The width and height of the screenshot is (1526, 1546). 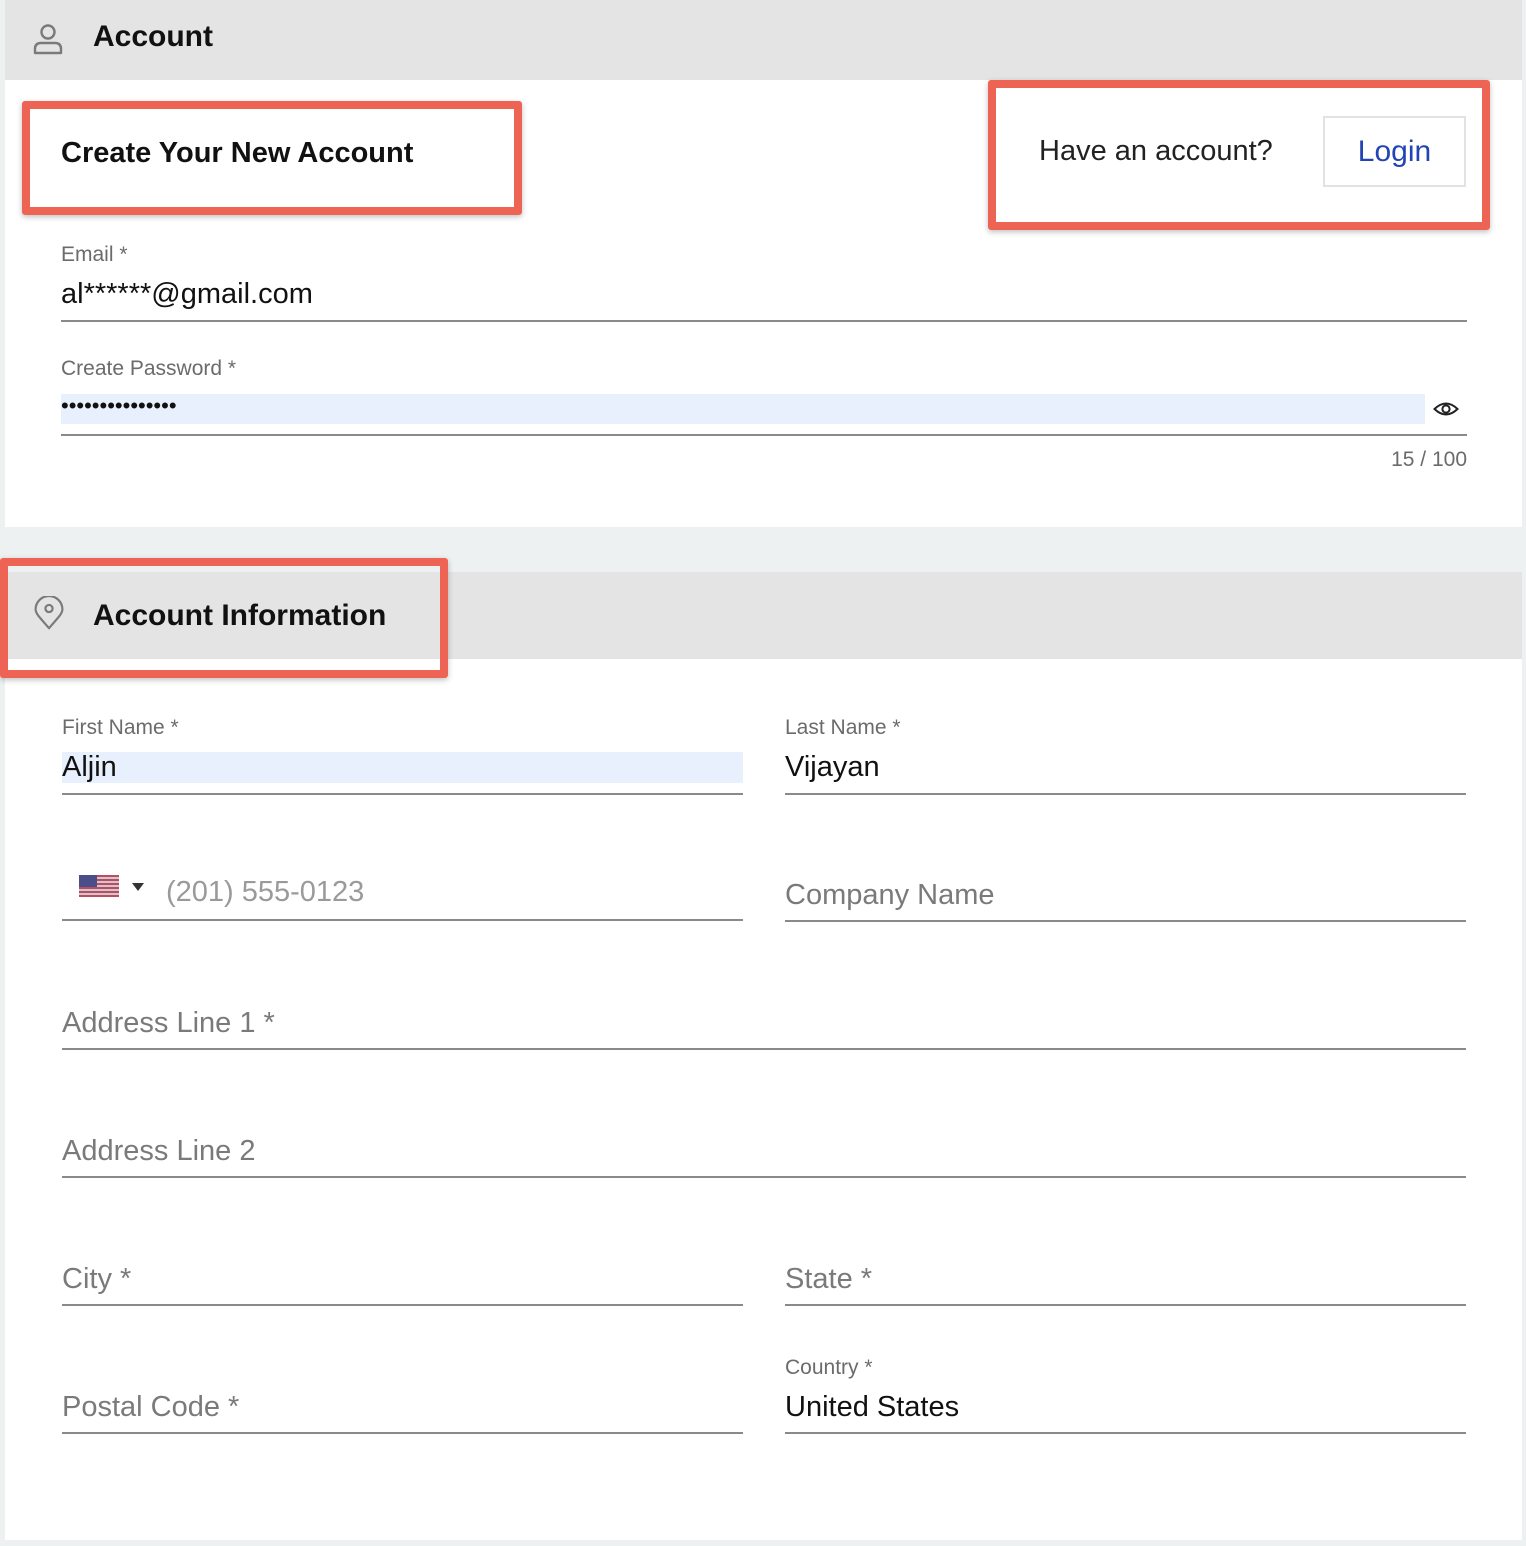 What do you see at coordinates (1156, 151) in the screenshot?
I see `have-account-text: Have an account?` at bounding box center [1156, 151].